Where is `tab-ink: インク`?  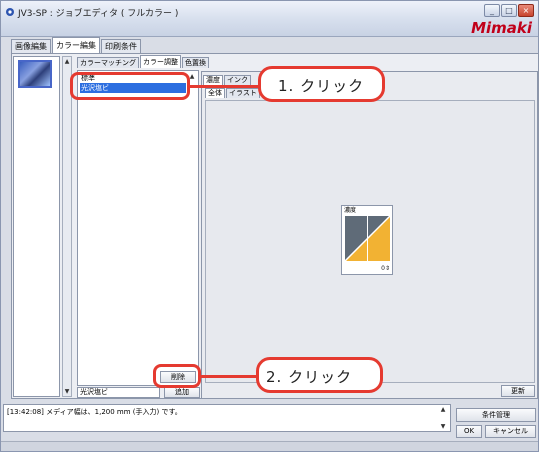 tab-ink: インク is located at coordinates (237, 80).